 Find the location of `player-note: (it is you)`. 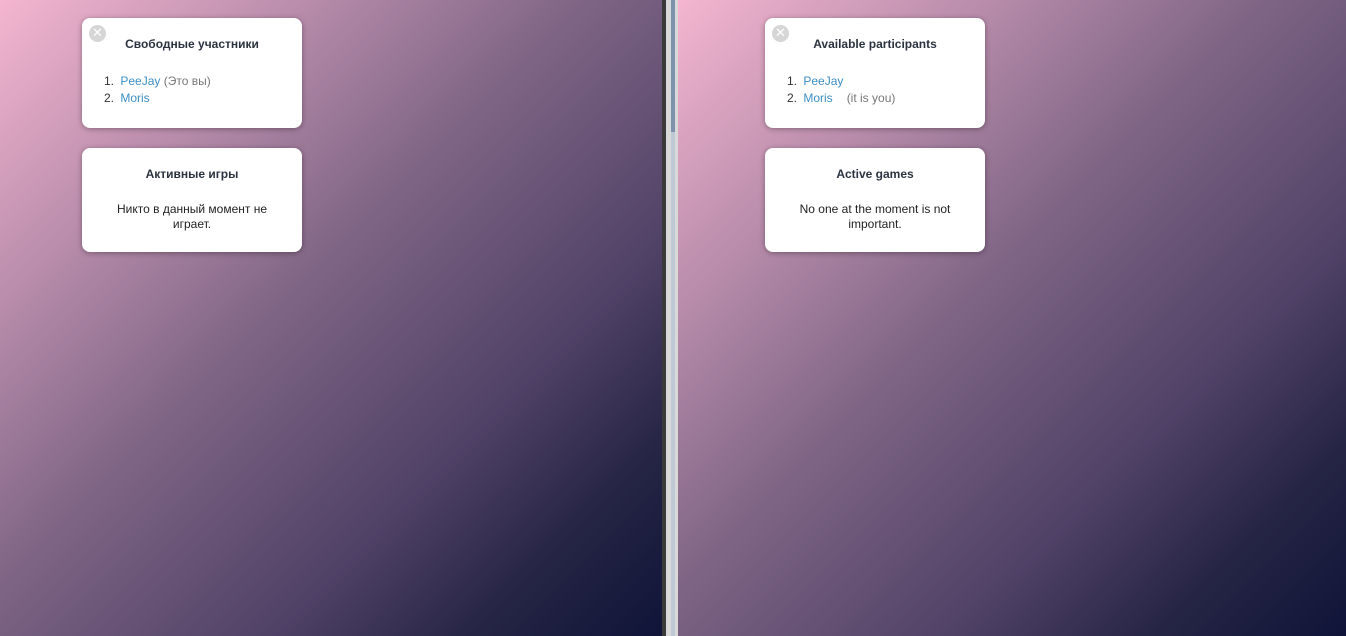

player-note: (it is you) is located at coordinates (871, 98).